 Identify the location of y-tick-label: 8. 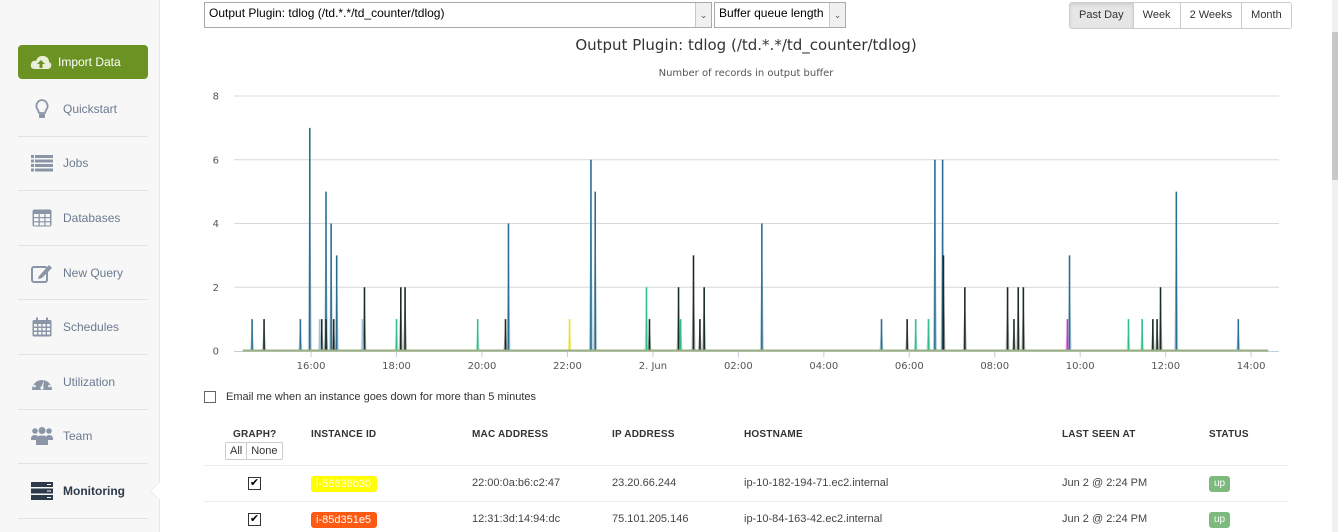
(216, 97).